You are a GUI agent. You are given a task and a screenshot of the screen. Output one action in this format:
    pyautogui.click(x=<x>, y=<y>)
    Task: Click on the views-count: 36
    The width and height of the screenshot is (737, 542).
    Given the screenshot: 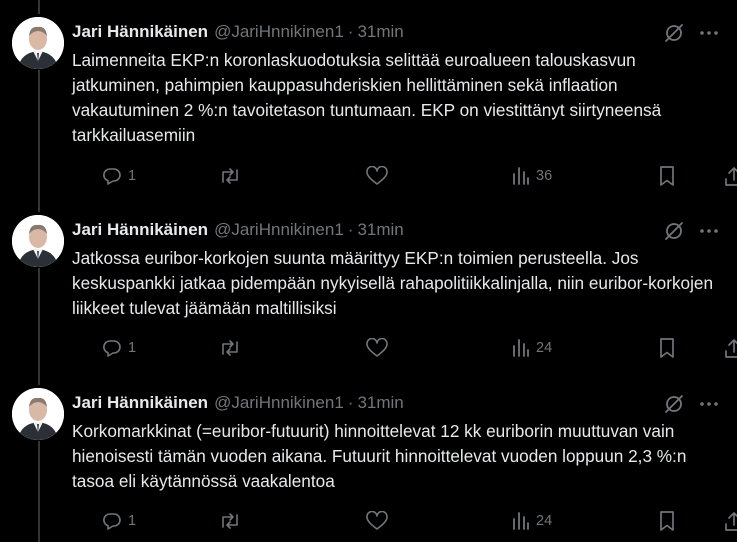 What is the action you would take?
    pyautogui.click(x=544, y=176)
    